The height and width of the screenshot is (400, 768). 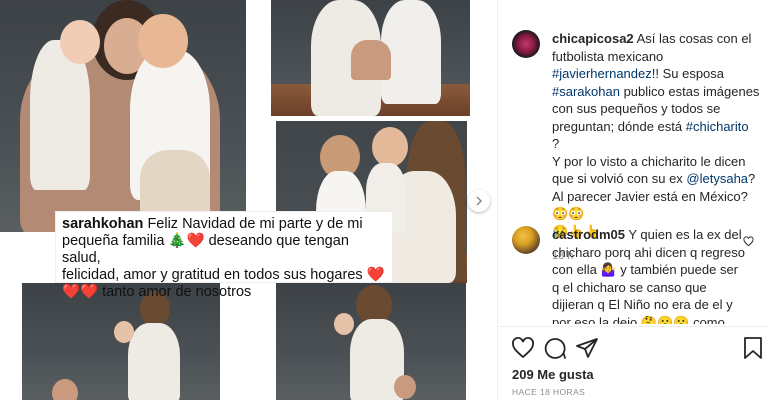 I want to click on bookmark-icon, so click(x=753, y=348).